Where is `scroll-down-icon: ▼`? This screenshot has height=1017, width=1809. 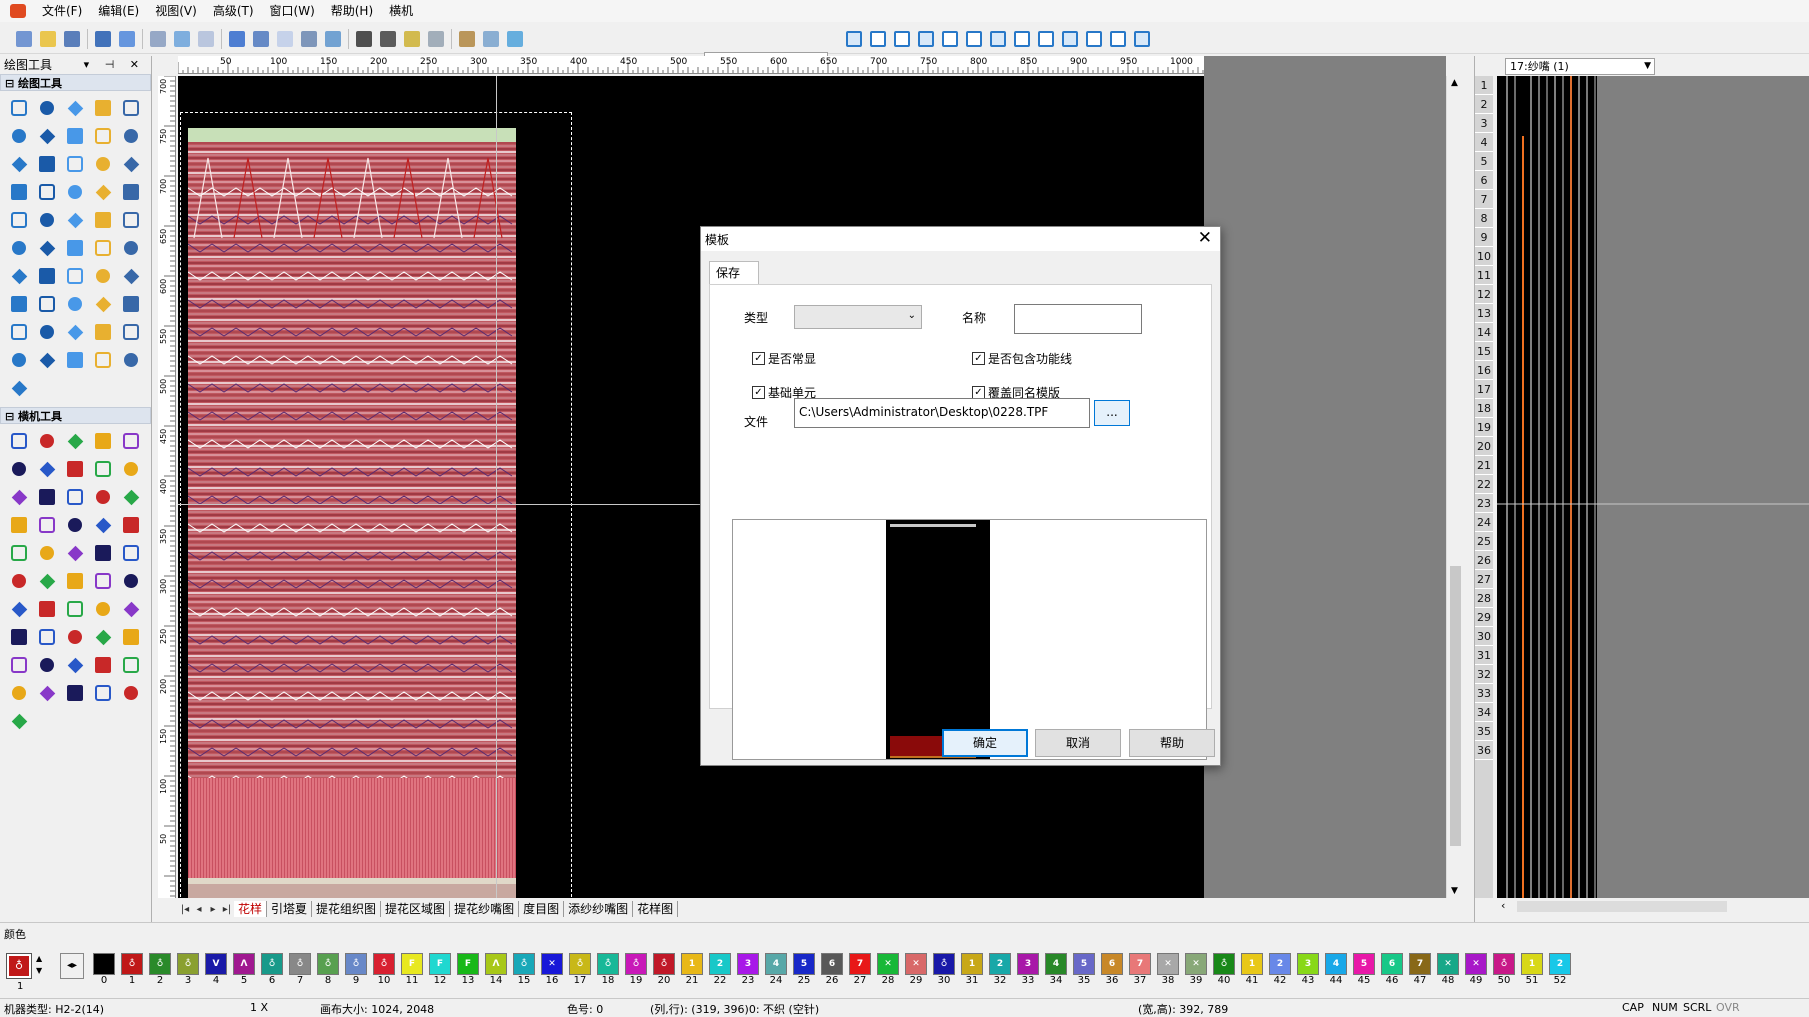 scroll-down-icon: ▼ is located at coordinates (1454, 891).